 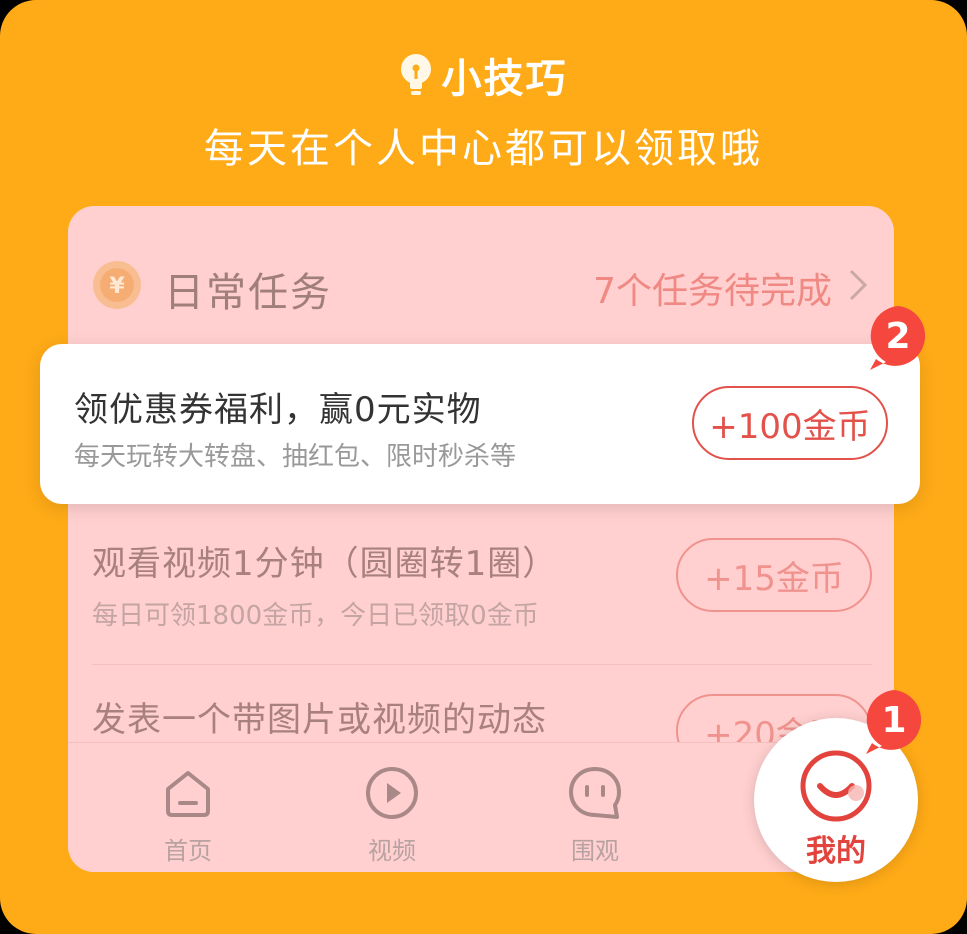 I want to click on tab-home: 首页, so click(x=188, y=815).